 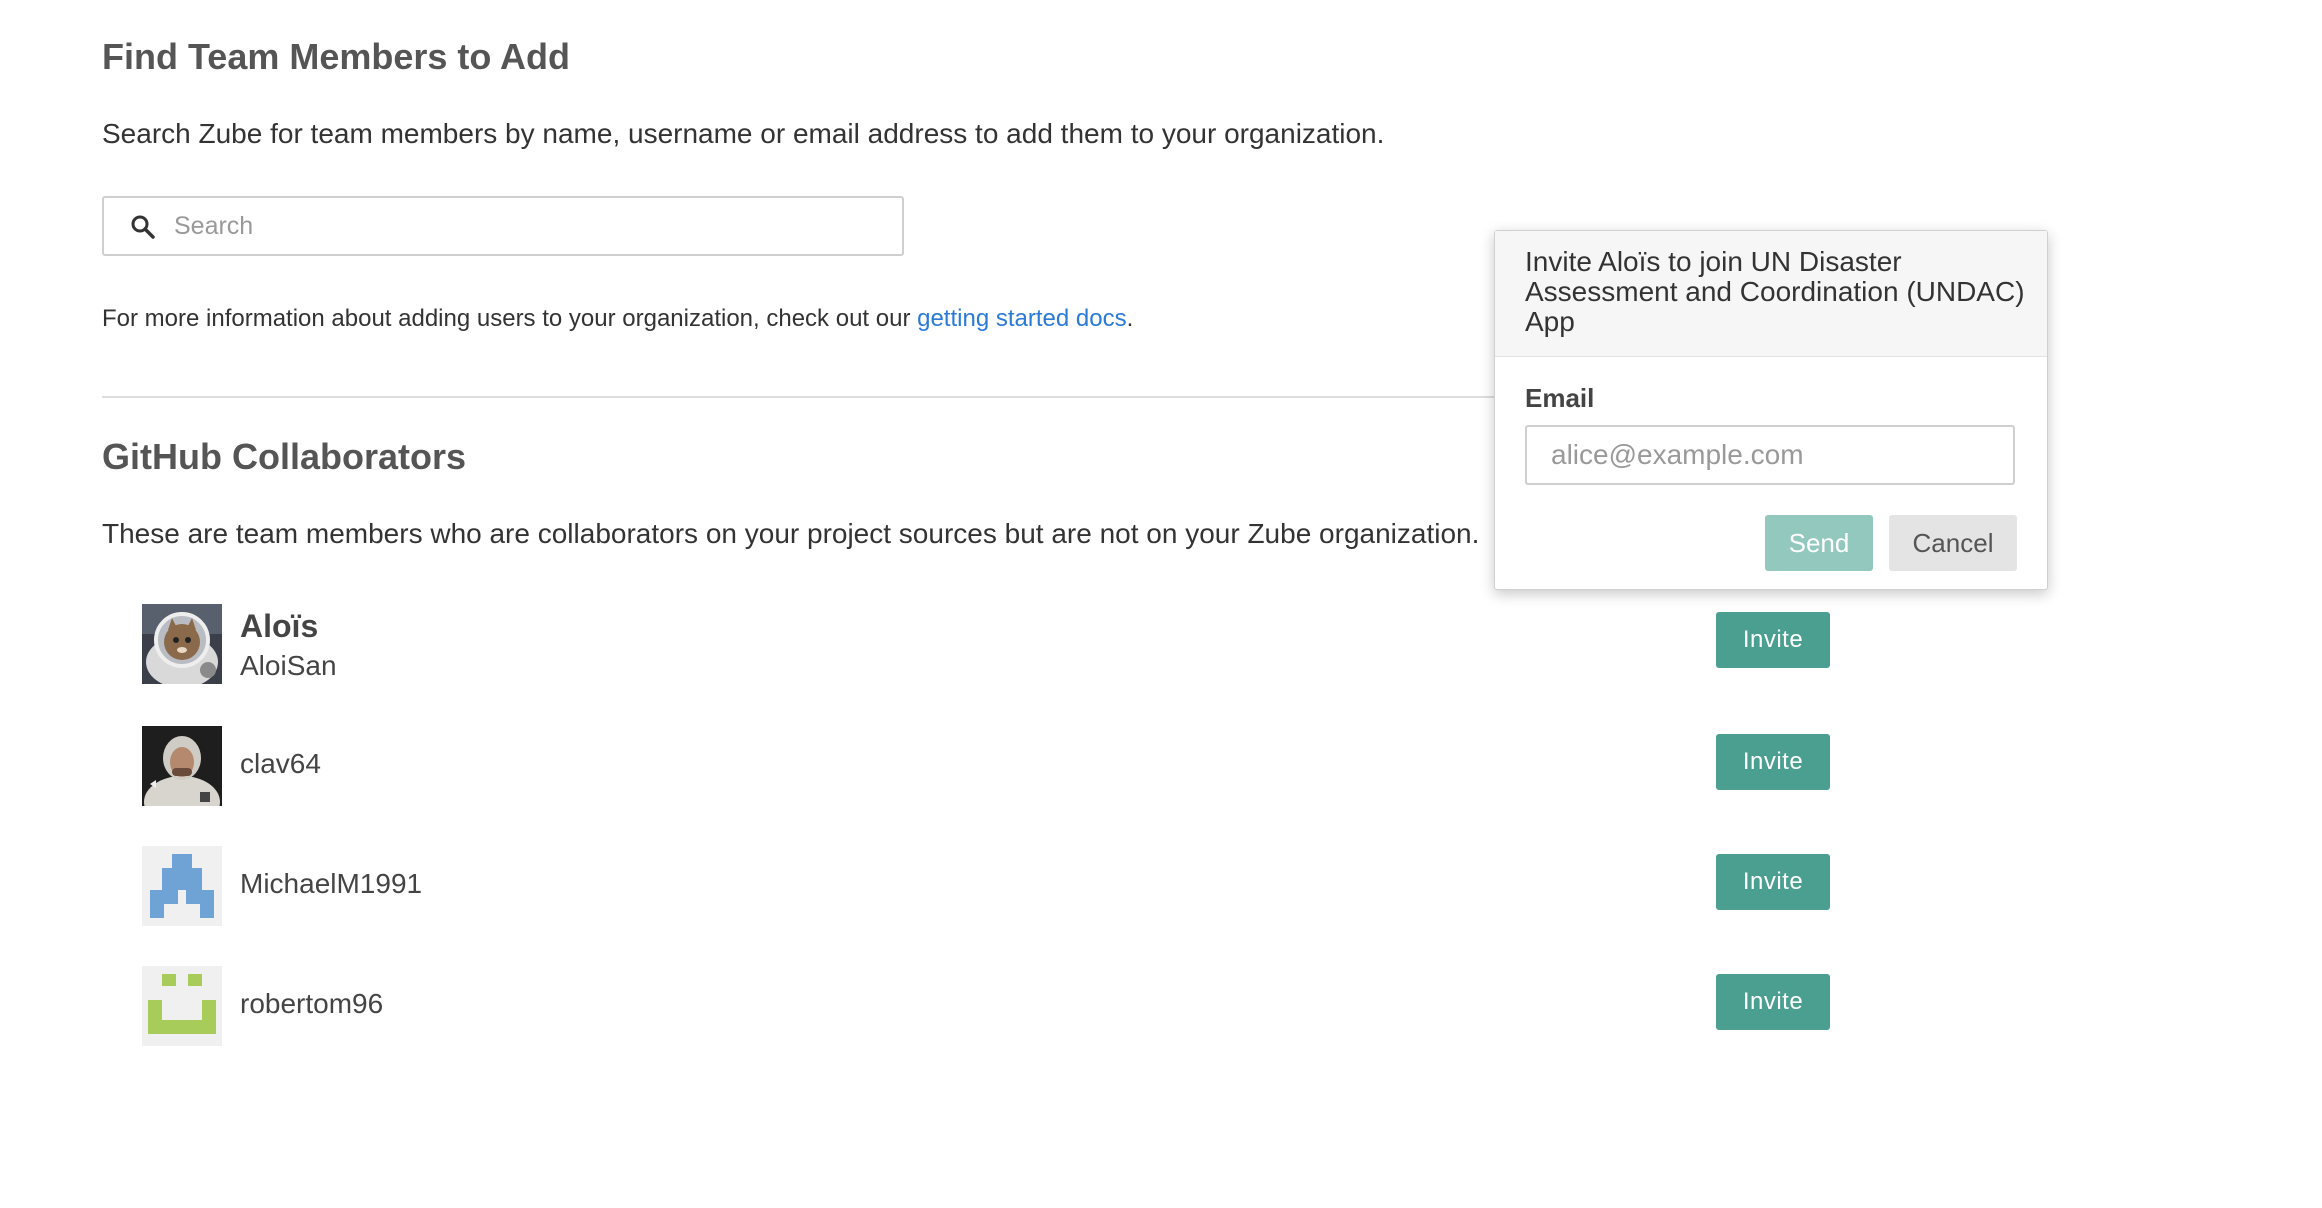 I want to click on member-search-input, so click(x=524, y=226).